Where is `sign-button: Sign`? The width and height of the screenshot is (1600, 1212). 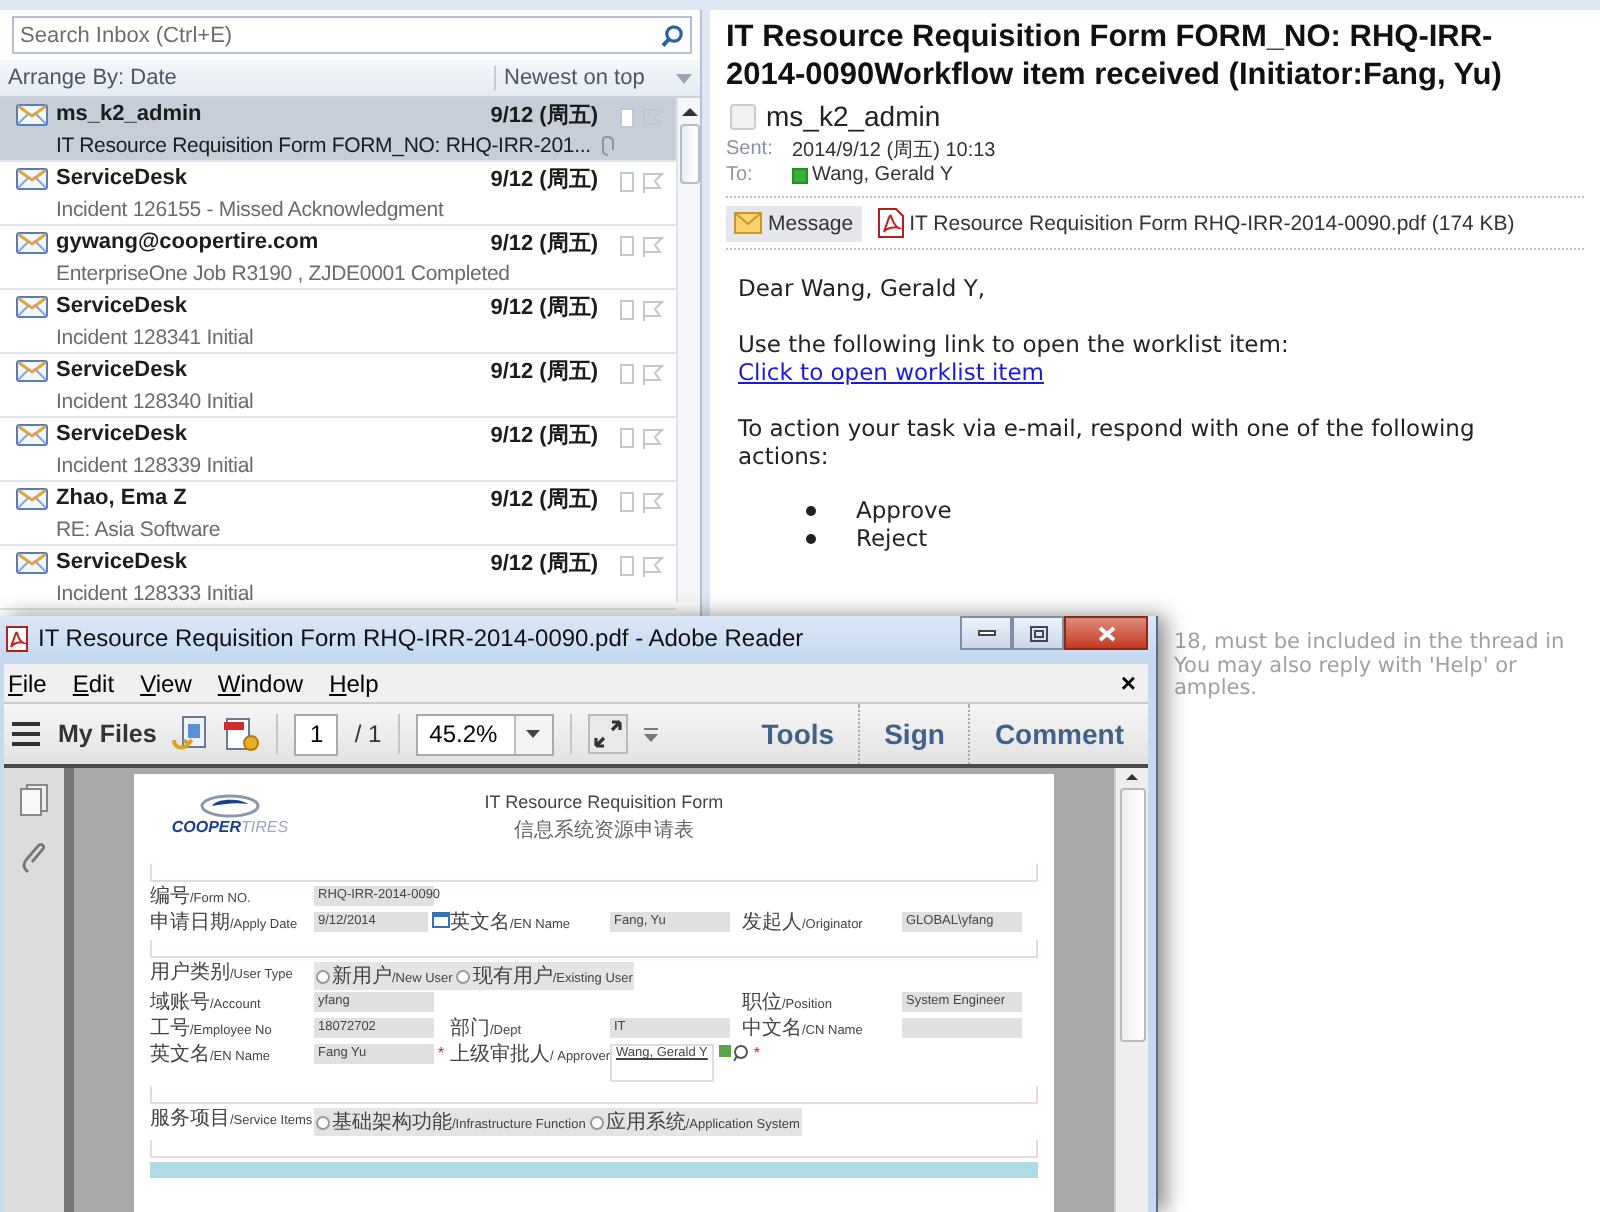 sign-button: Sign is located at coordinates (913, 734).